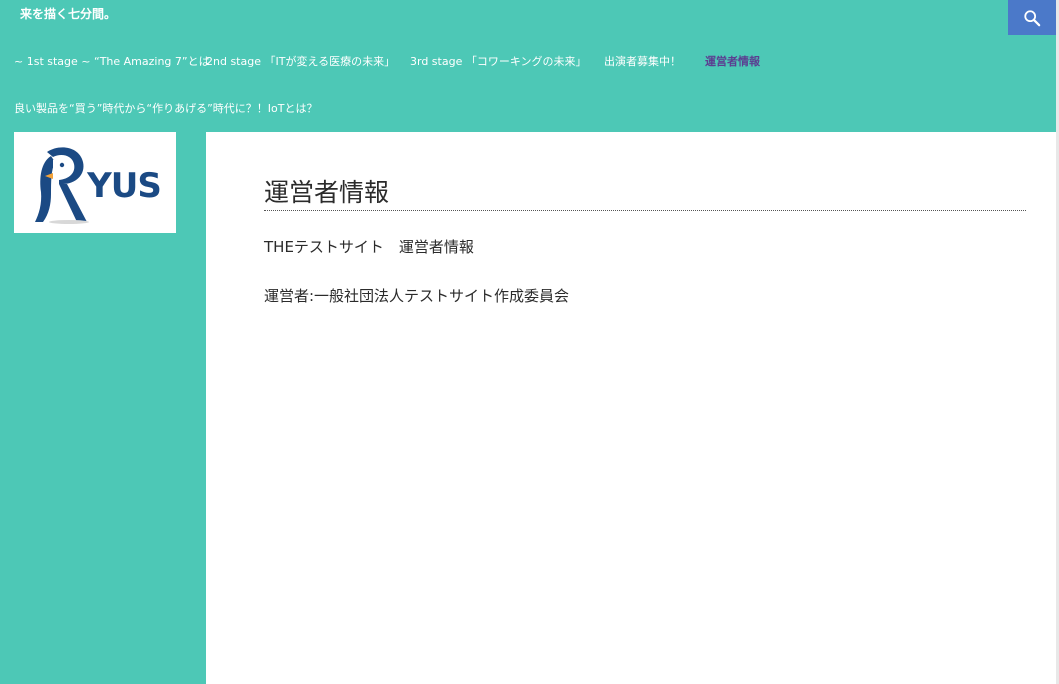 The height and width of the screenshot is (684, 1059). I want to click on nav-item-3rd-stage: 3rd stage 「コワーキングの未来」, so click(498, 61).